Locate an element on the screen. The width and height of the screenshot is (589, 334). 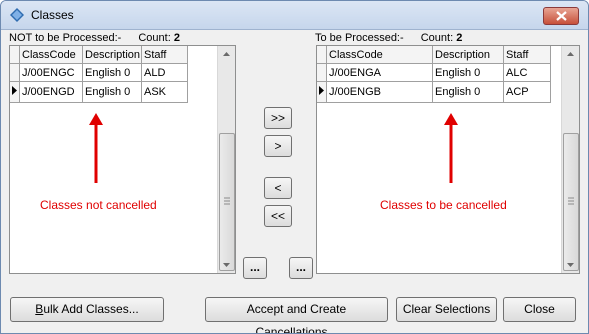
left-vertical-scrollbar is located at coordinates (226, 159).